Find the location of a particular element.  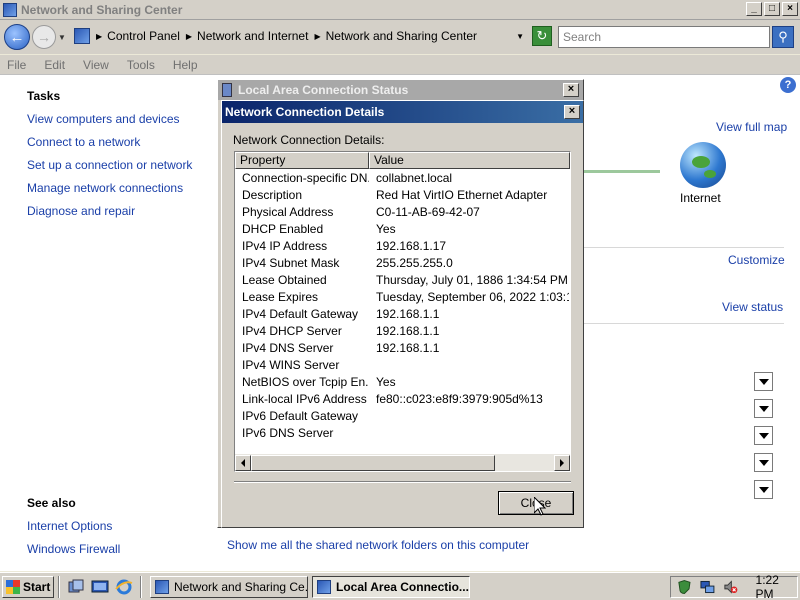

property-cell: Physical Address is located at coordinates (288, 211).